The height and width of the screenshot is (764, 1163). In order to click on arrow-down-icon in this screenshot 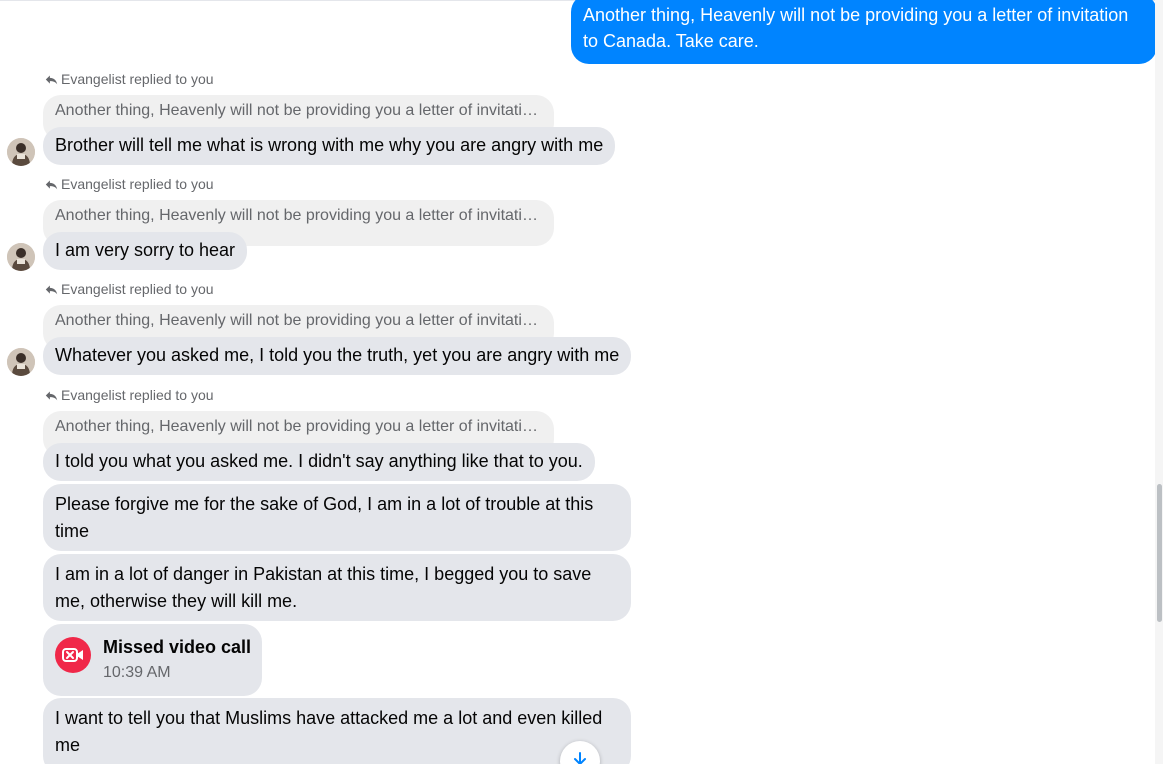, I will do `click(580, 758)`.